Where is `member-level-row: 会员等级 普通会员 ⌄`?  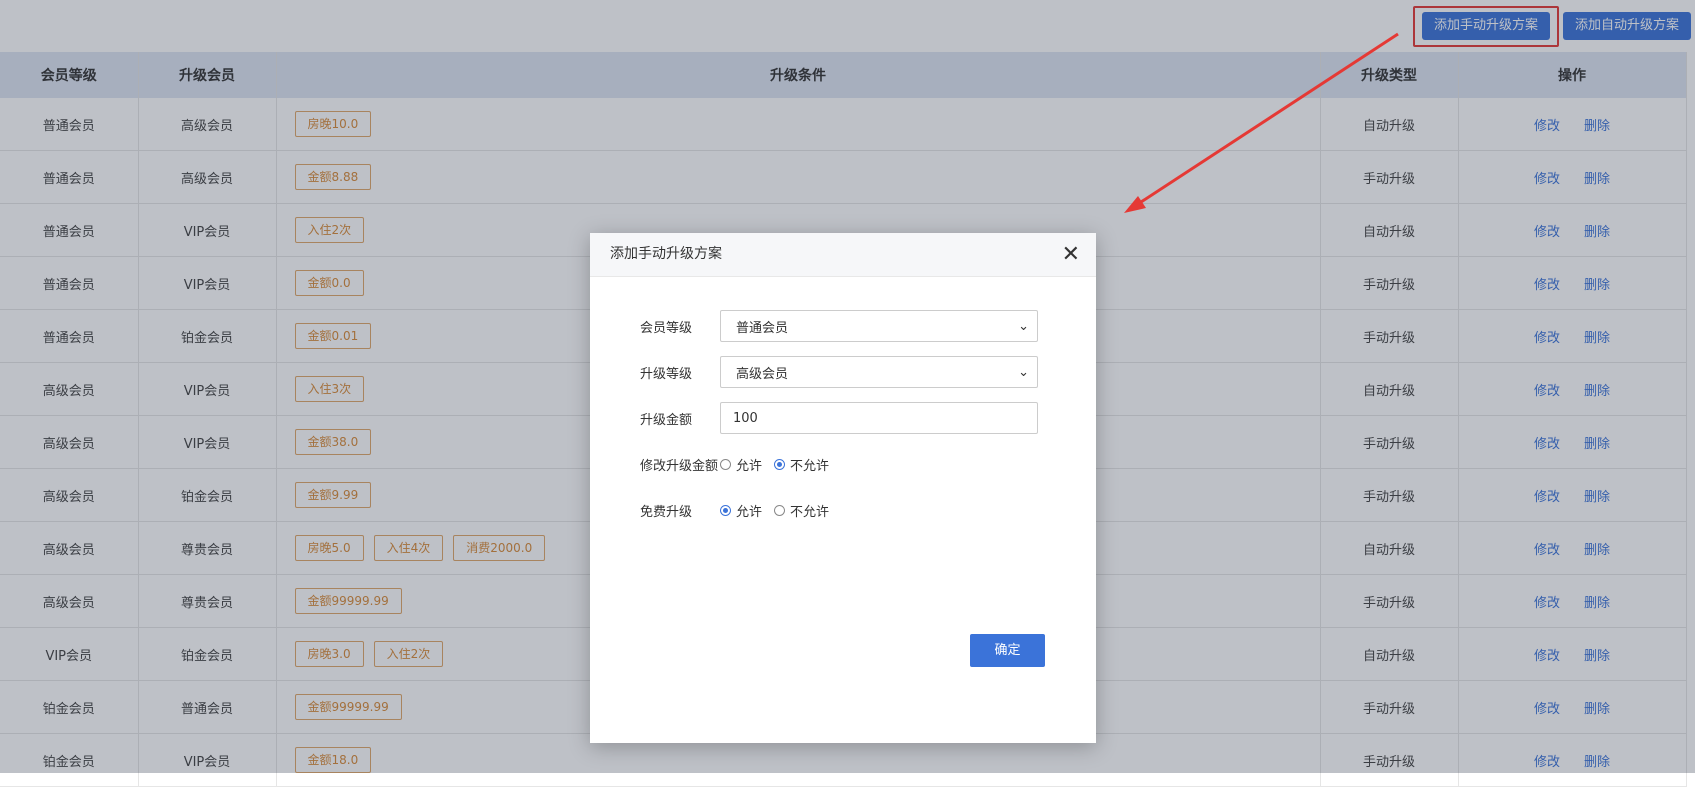 member-level-row: 会员等级 普通会员 ⌄ is located at coordinates (839, 326).